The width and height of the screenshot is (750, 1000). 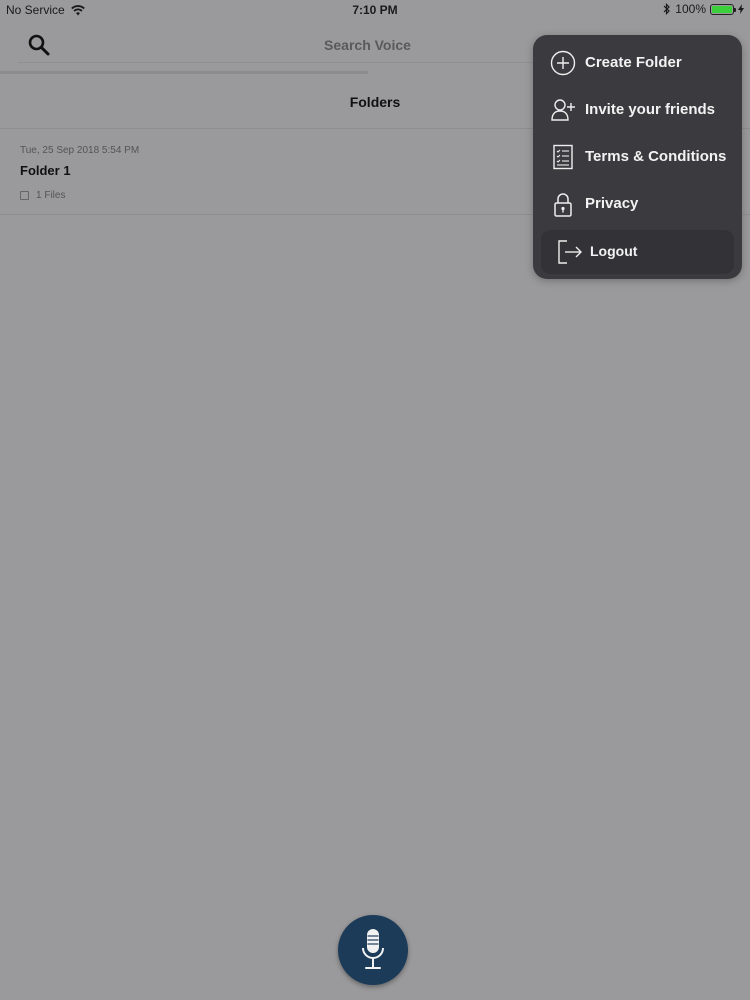 What do you see at coordinates (563, 63) in the screenshot?
I see `plus-circle-icon` at bounding box center [563, 63].